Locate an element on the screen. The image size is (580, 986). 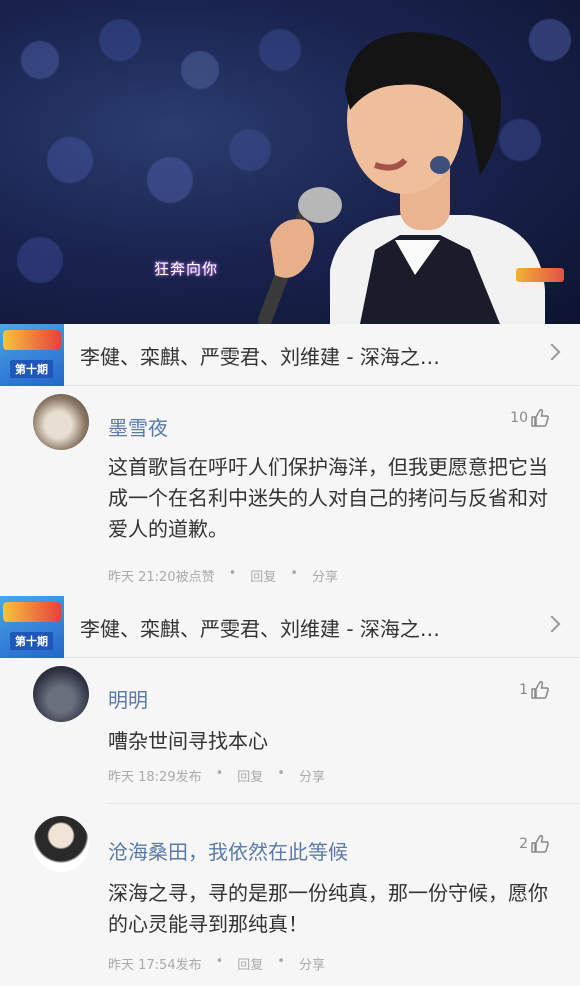
comment-username: 沧海桑田，我依然在此等候 is located at coordinates (228, 850).